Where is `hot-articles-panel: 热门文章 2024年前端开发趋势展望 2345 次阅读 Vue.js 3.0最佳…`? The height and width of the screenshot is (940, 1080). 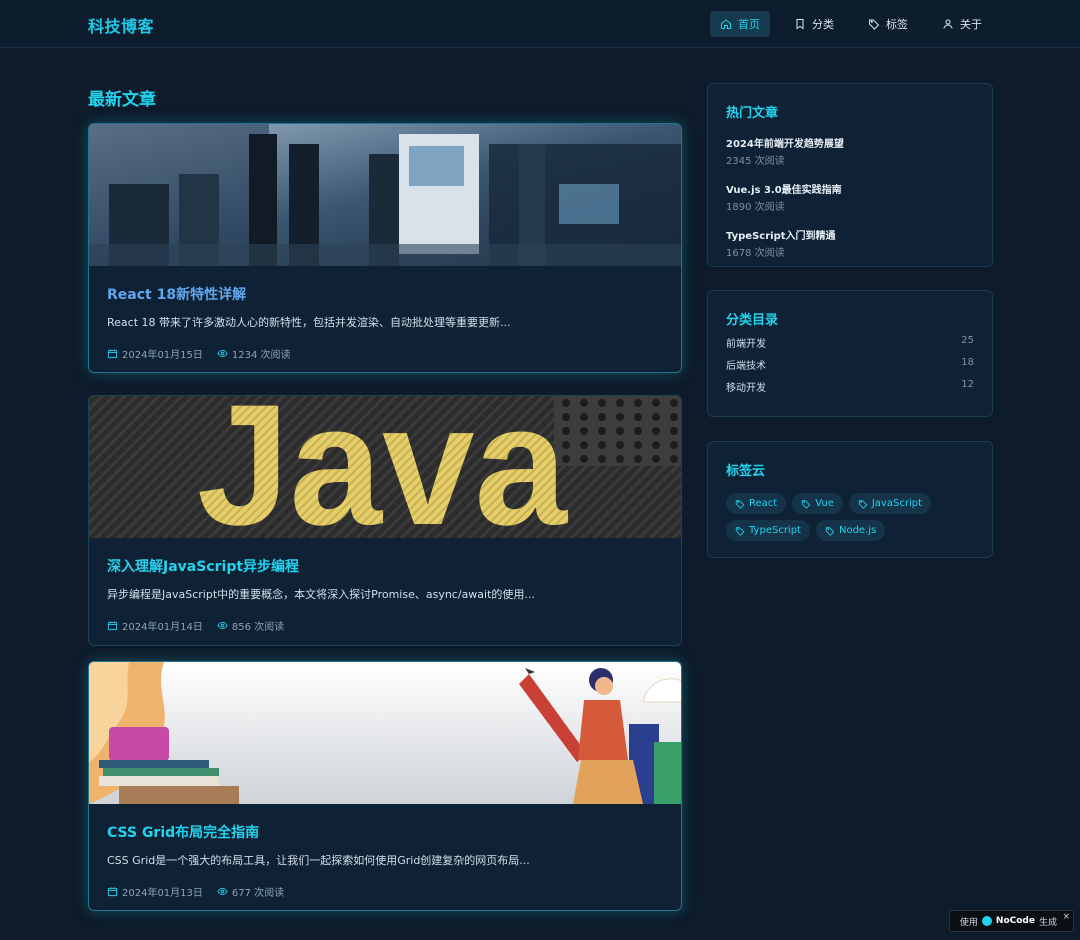
hot-articles-panel: 热门文章 2024年前端开发趋势展望 2345 次阅读 Vue.js 3.0最佳… is located at coordinates (850, 175).